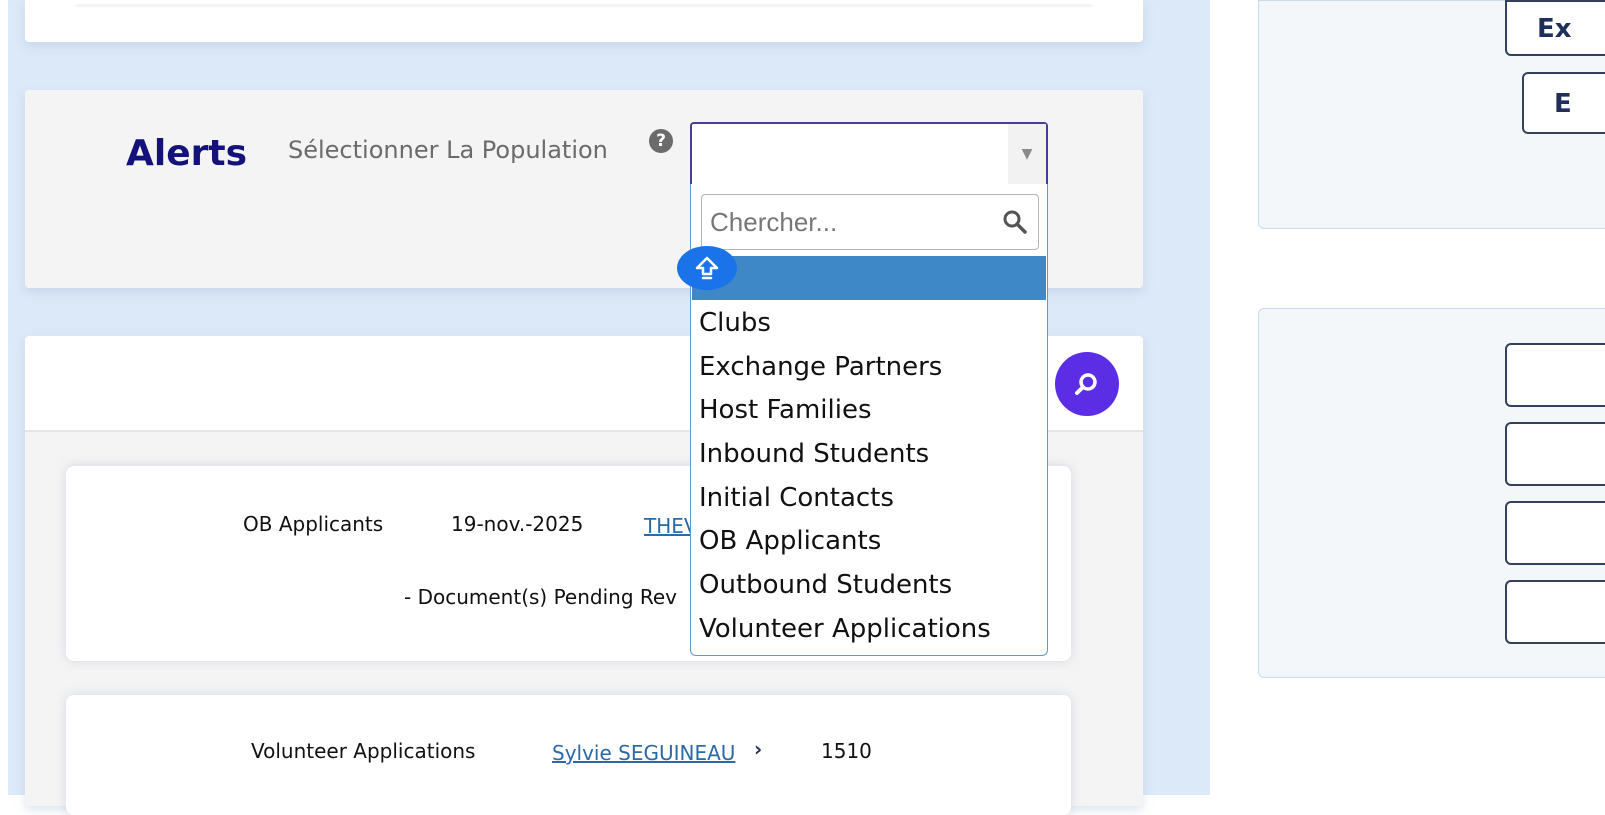  Describe the element at coordinates (758, 749) in the screenshot. I see `chevron-right-icon: ›` at that location.